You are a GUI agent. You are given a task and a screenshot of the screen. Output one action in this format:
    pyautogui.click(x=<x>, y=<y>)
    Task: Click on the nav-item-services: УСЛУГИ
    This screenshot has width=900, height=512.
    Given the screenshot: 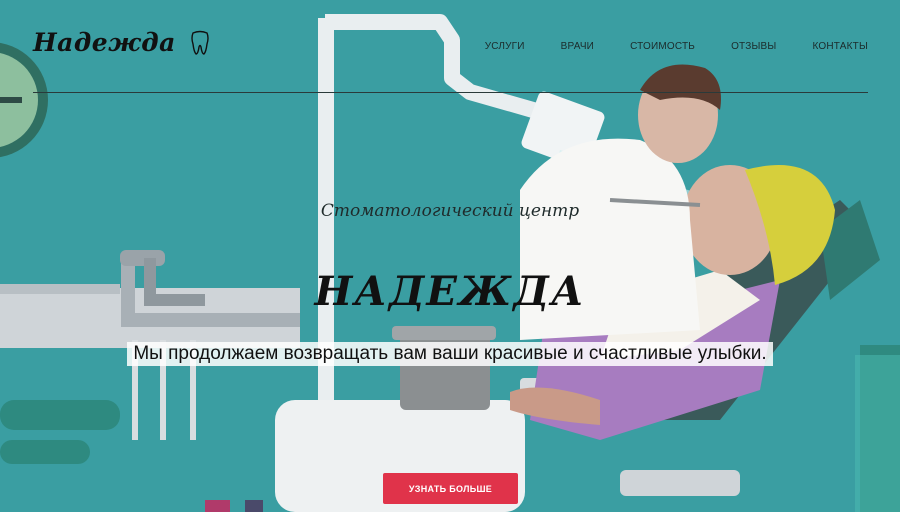 What is the action you would take?
    pyautogui.click(x=505, y=46)
    